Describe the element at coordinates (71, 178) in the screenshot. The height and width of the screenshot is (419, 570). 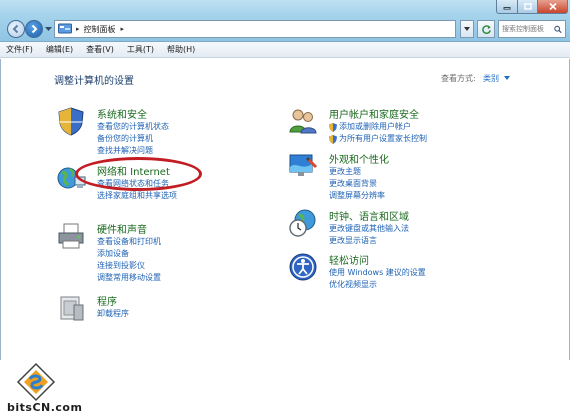
I see `network-globe-icon` at that location.